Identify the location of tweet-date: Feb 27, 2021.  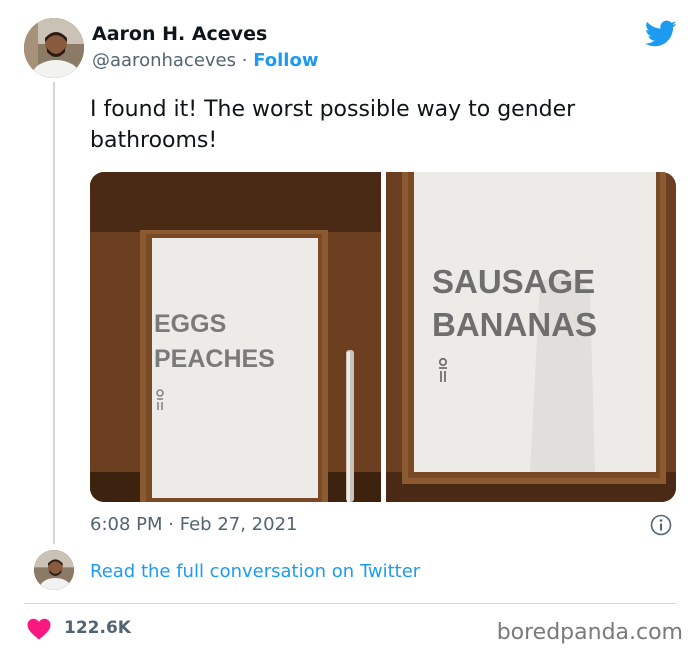
(239, 524).